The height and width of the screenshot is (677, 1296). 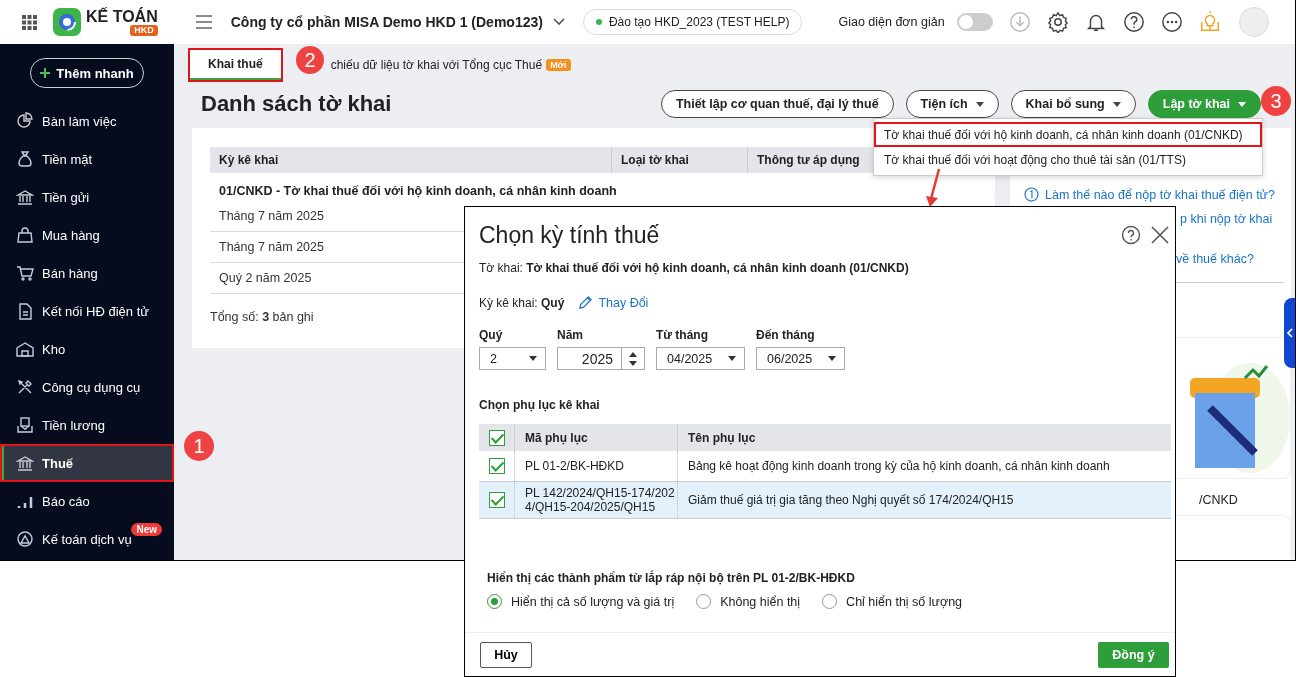 I want to click on table-cell-text: Bảng kê hoạt động kinh doanh trong kỳ của hộ kinh doanh, cá nhân kinh doanh, so click(x=899, y=466).